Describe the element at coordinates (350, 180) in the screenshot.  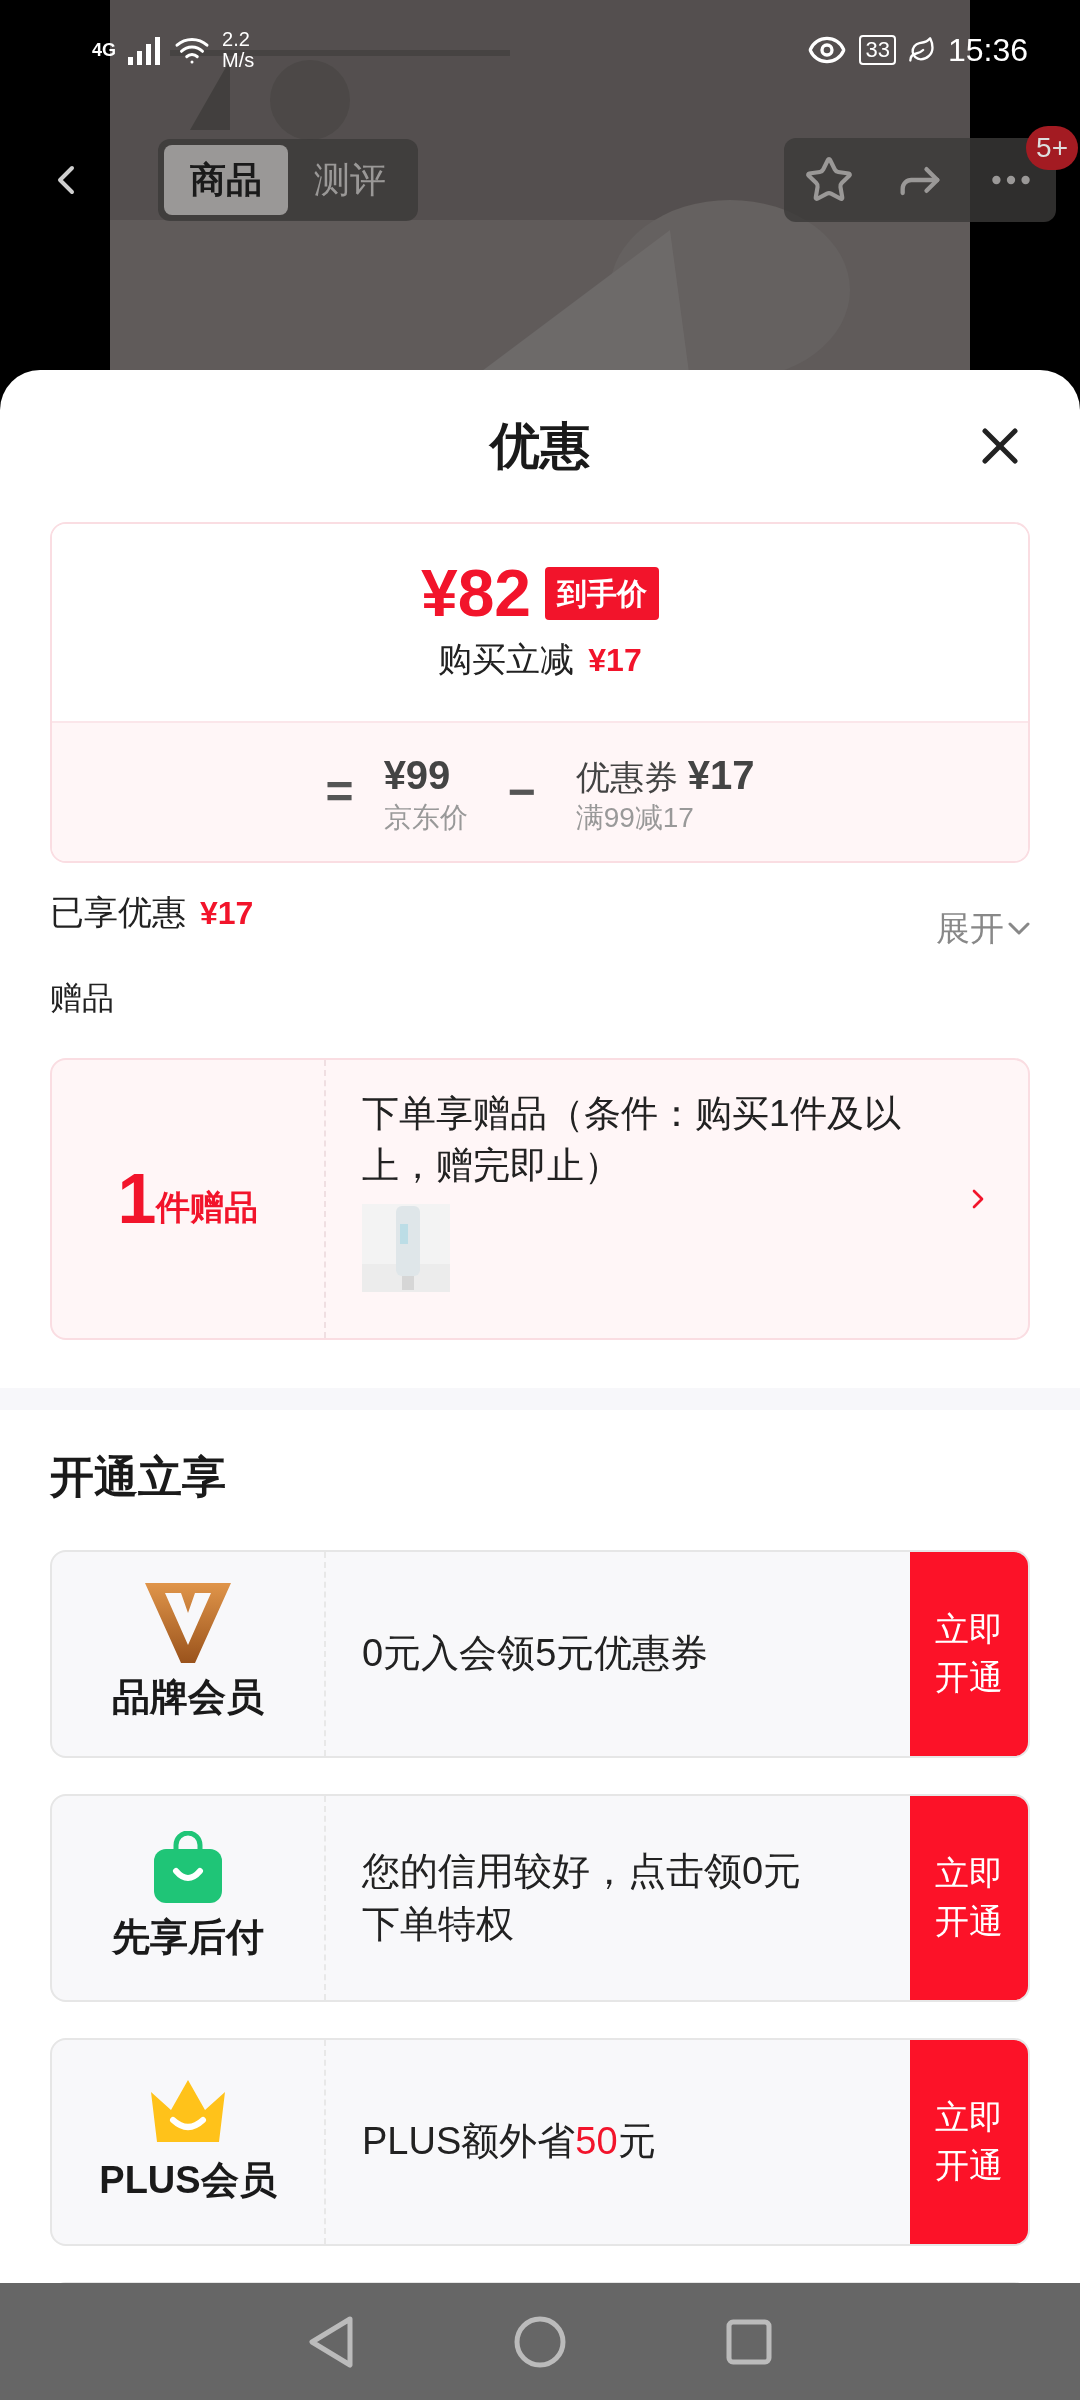
I see `tab: 测评` at that location.